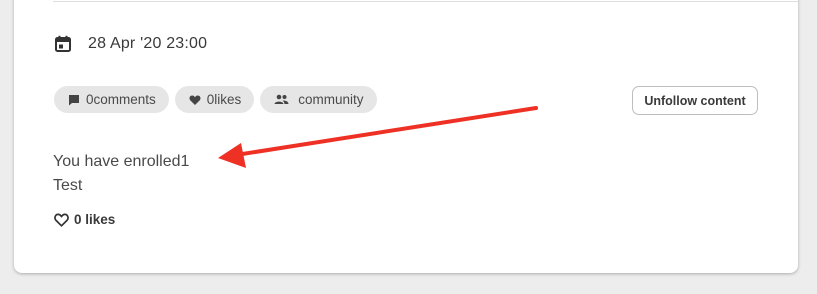 Image resolution: width=817 pixels, height=294 pixels. I want to click on post-date: 28 Apr '20 23:00, so click(148, 43).